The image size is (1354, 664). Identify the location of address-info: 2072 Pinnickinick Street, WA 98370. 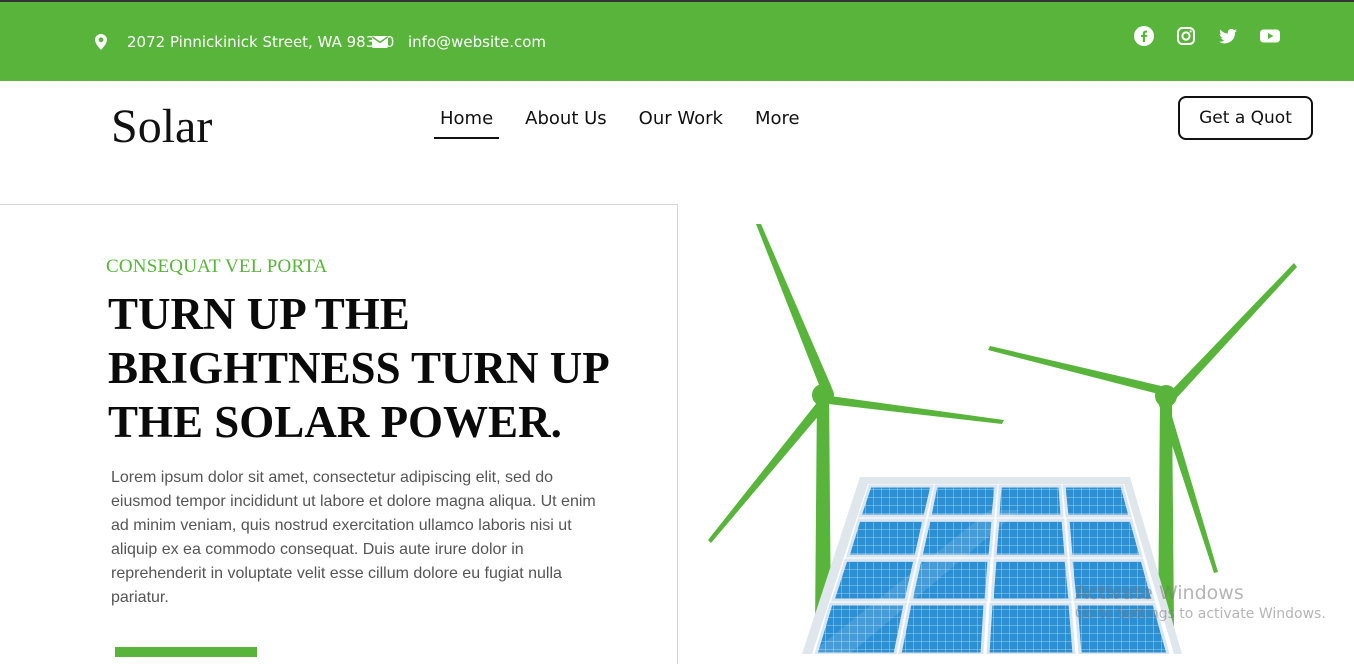
(244, 41).